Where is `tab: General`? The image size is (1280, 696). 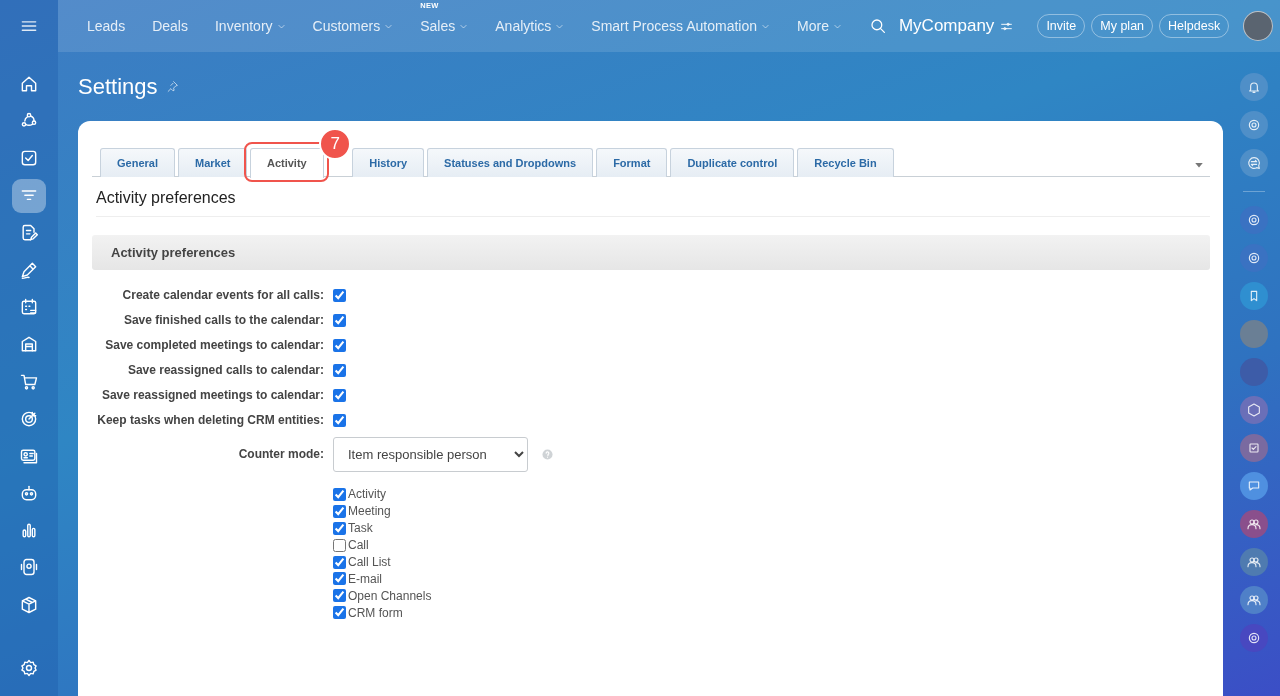
tab: General is located at coordinates (137, 162).